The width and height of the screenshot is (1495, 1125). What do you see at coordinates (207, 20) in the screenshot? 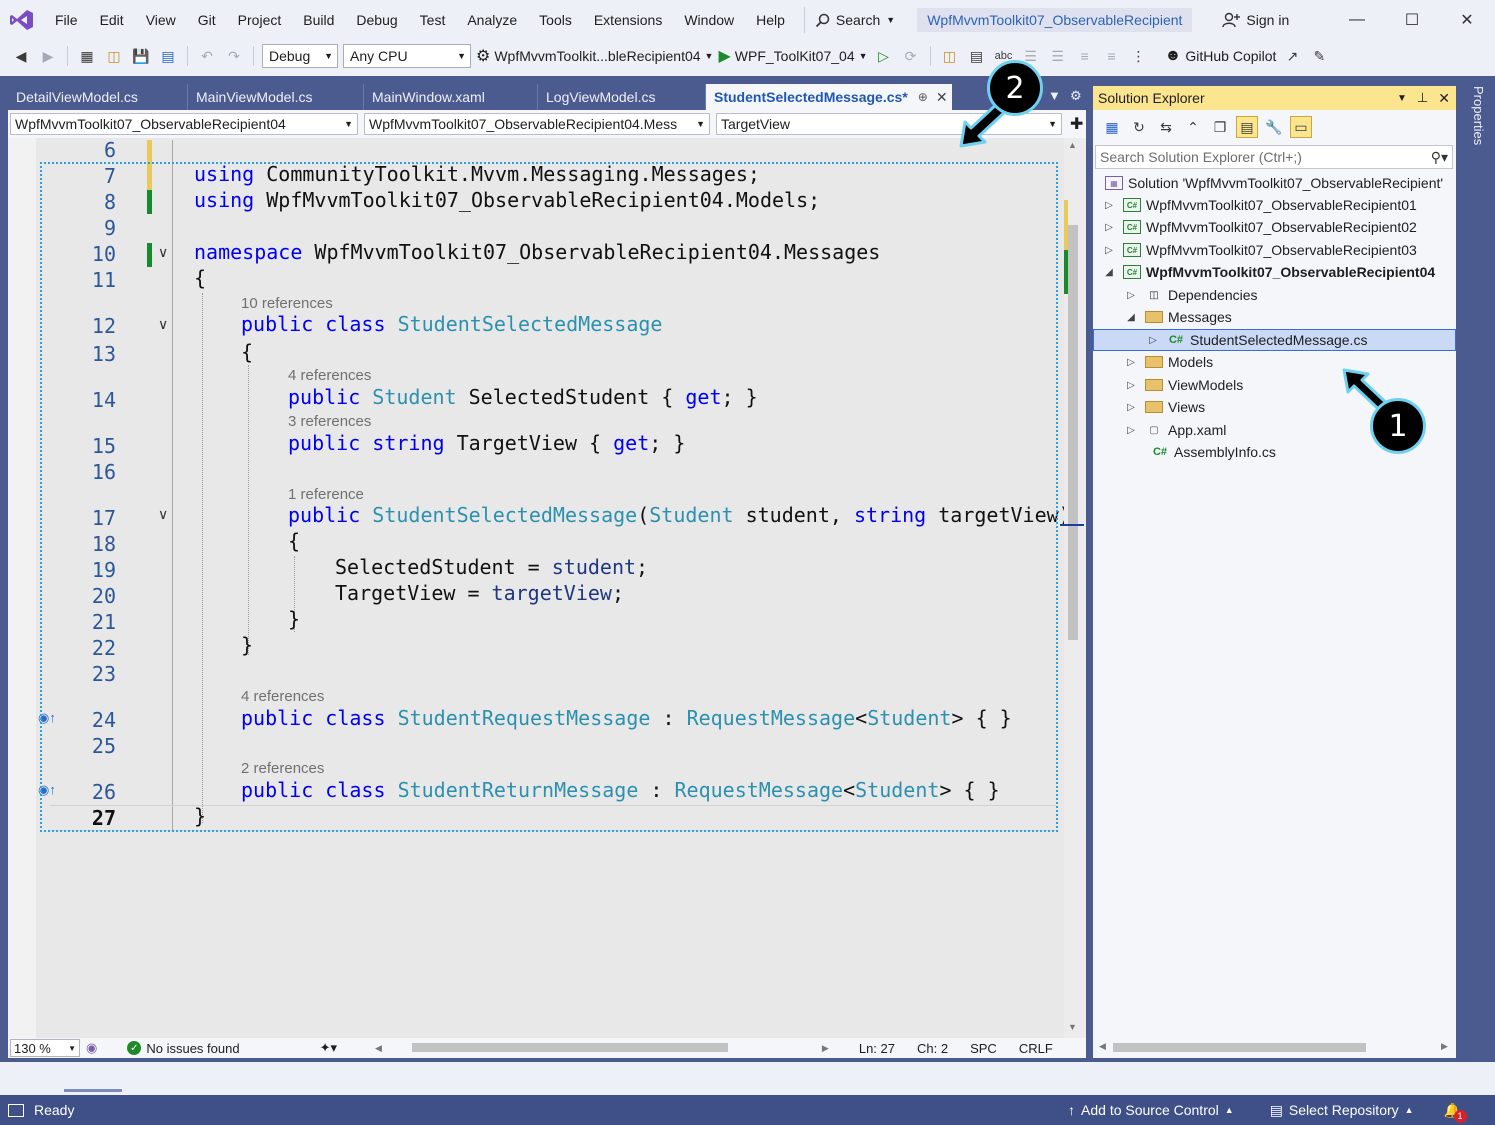
I see `menu-git: Git` at bounding box center [207, 20].